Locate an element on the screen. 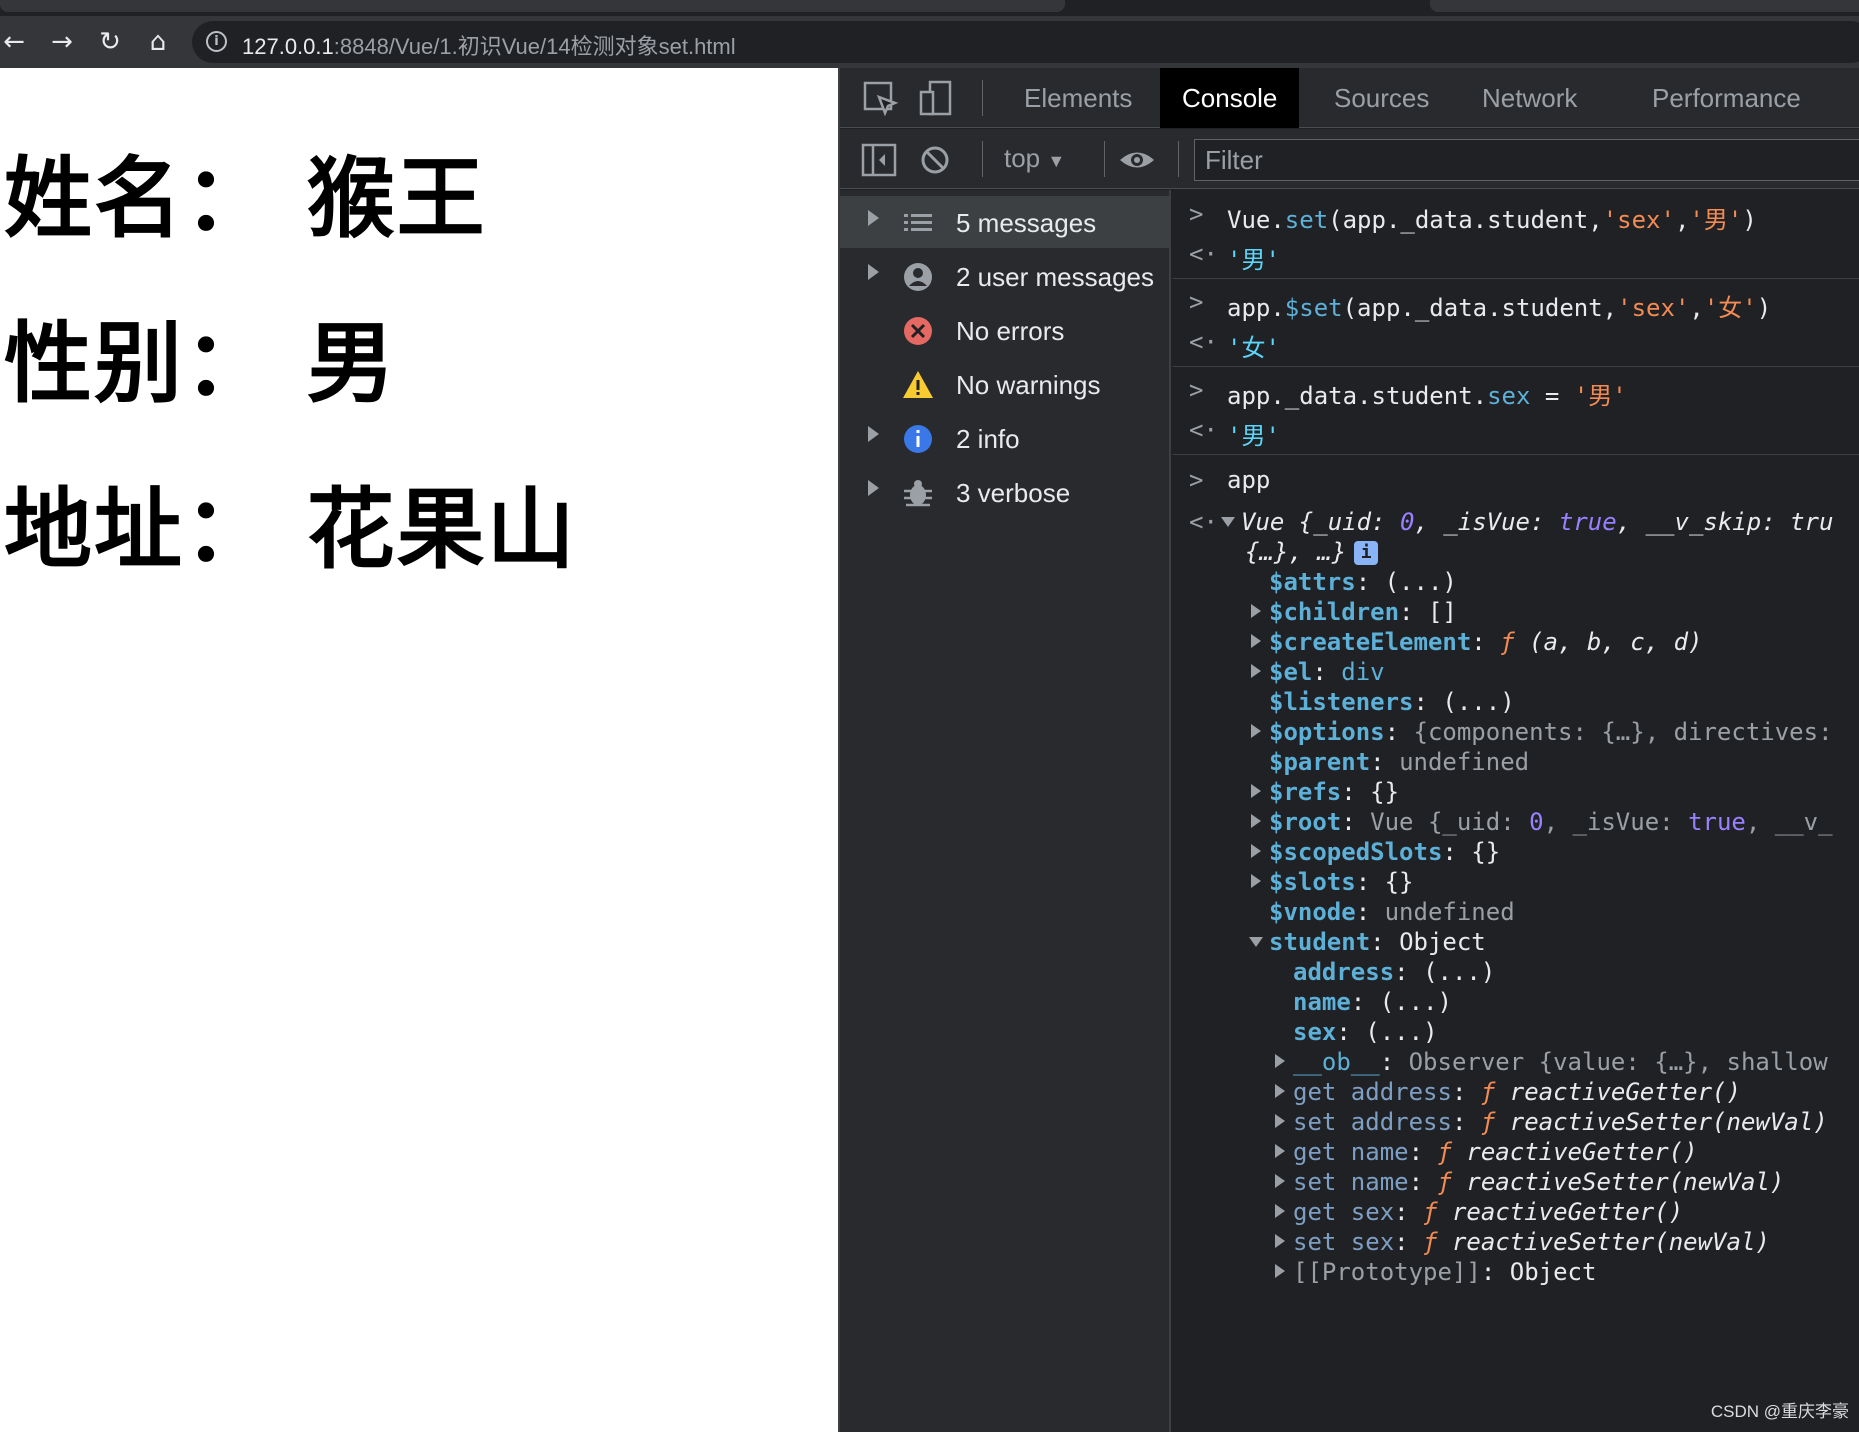 This screenshot has height=1432, width=1859. tab-console: Console is located at coordinates (1230, 98).